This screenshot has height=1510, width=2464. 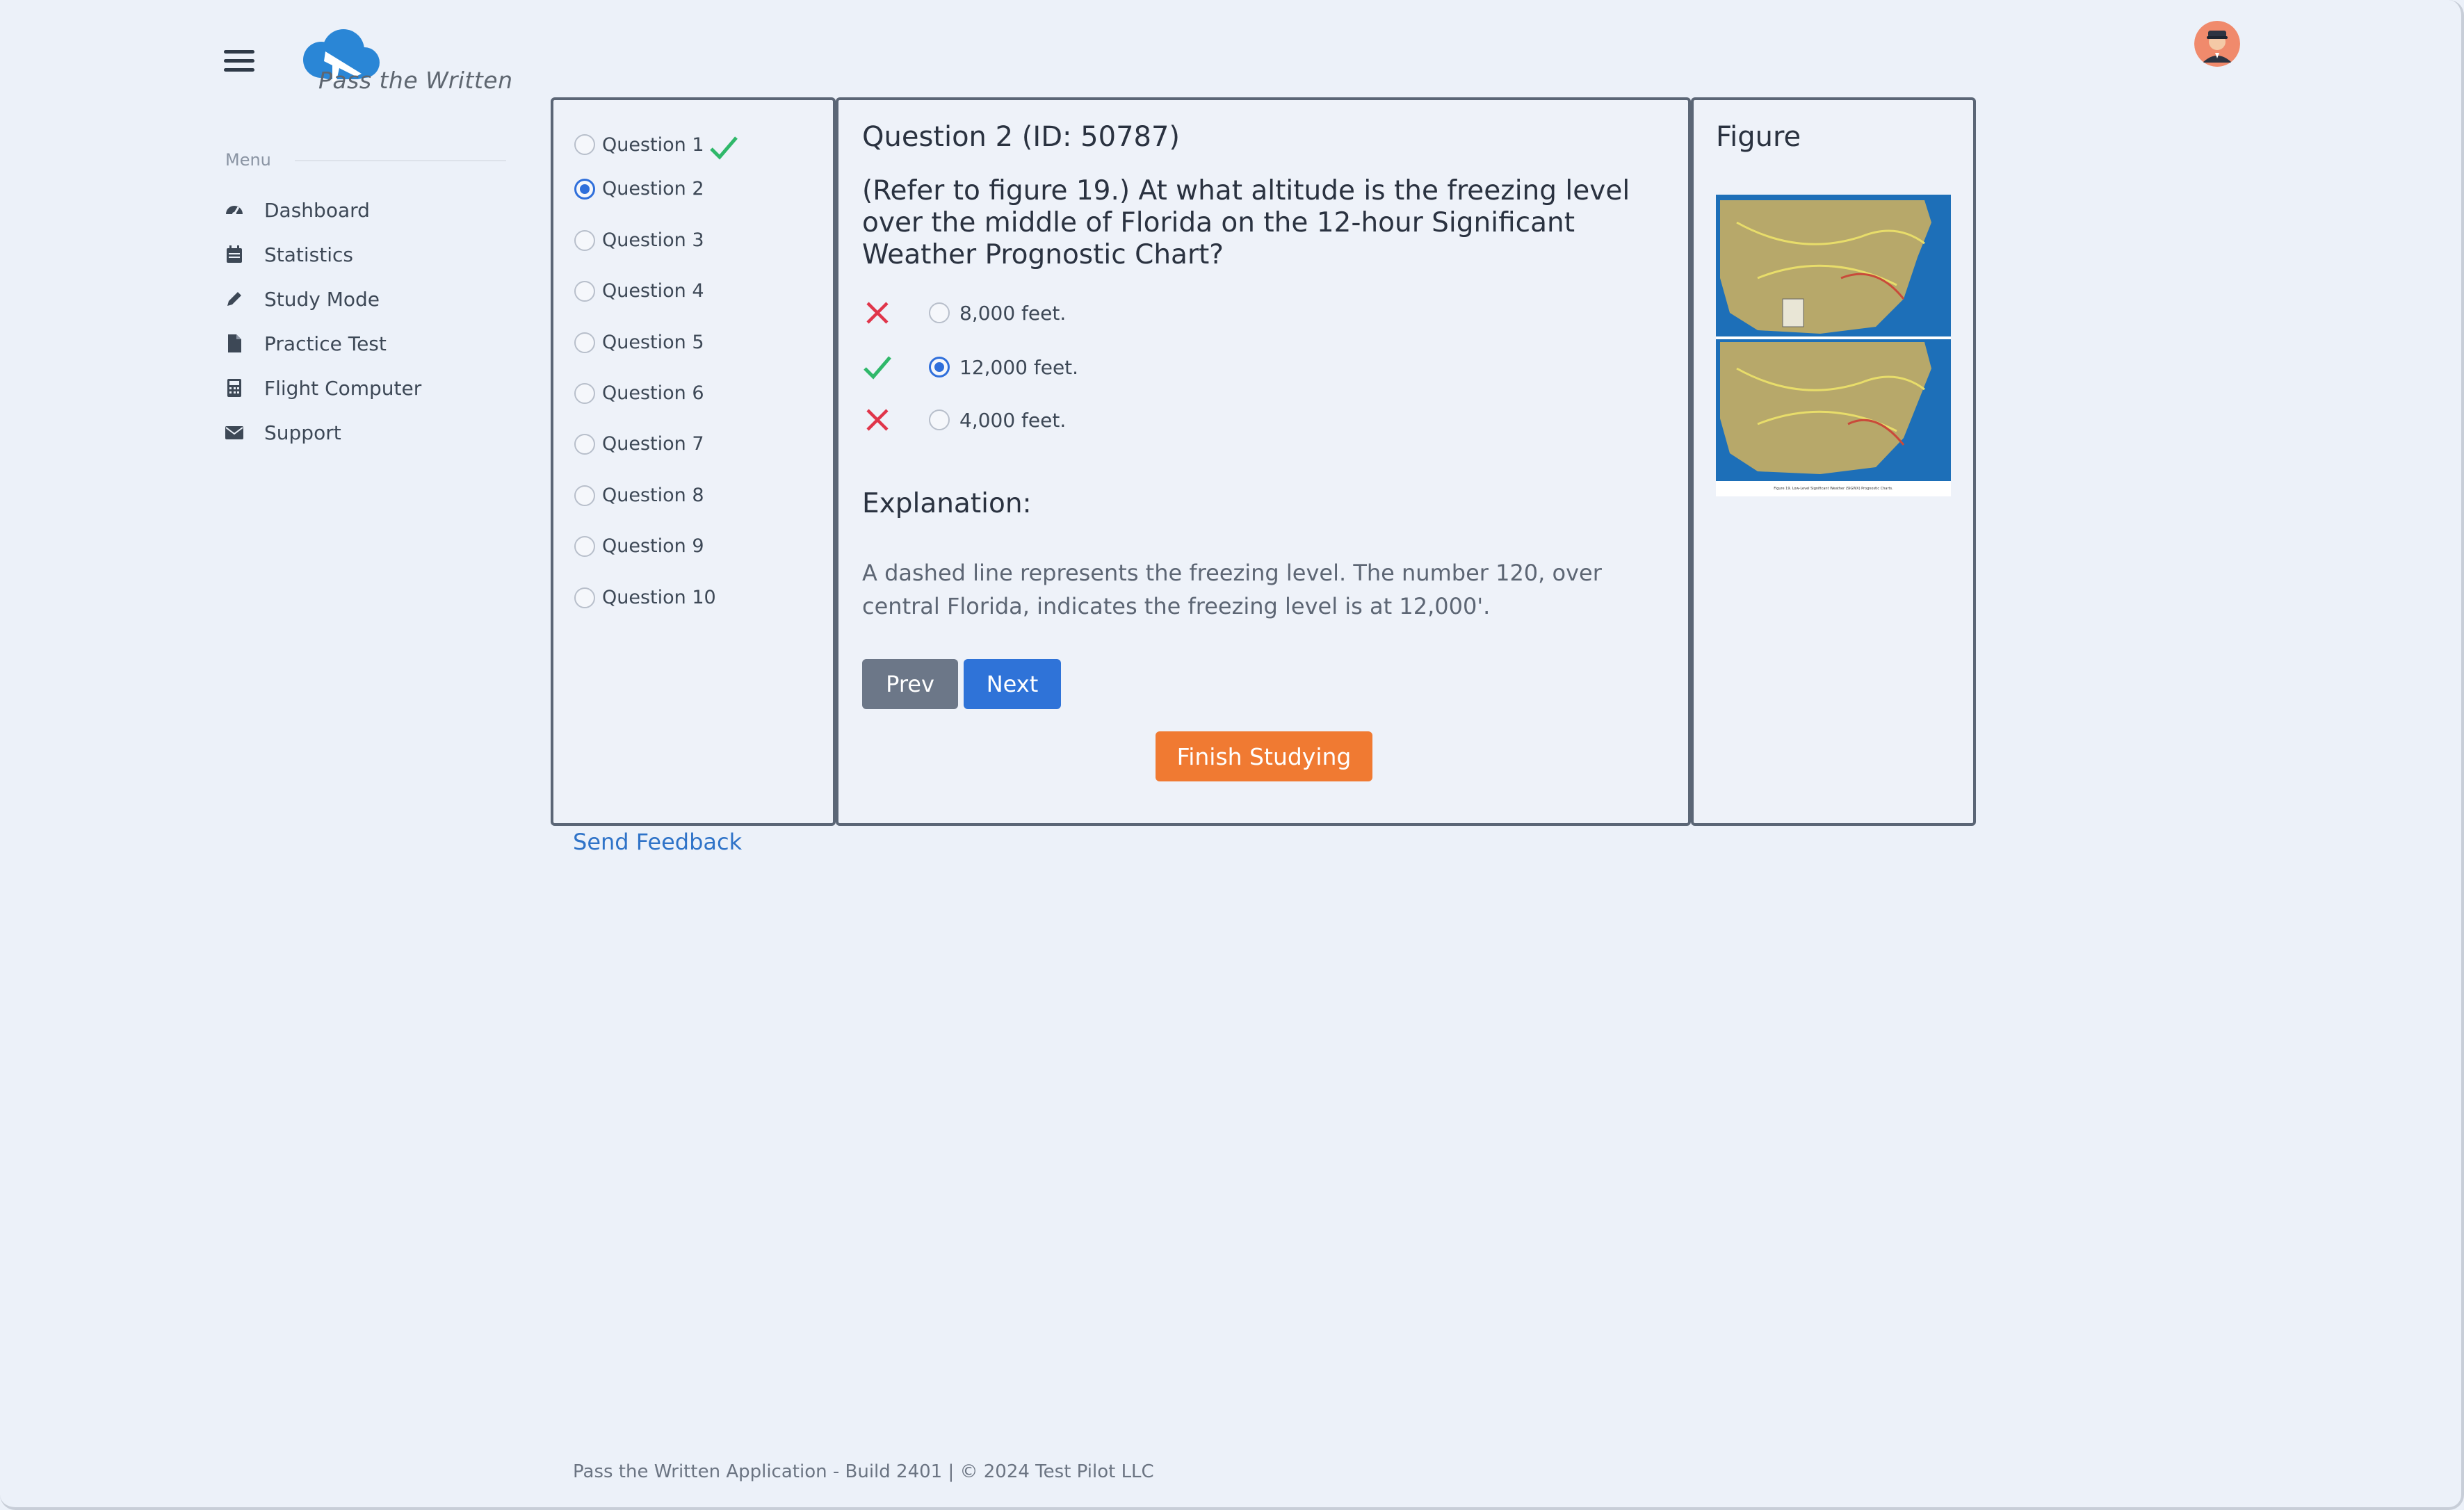 I want to click on file-icon, so click(x=234, y=343).